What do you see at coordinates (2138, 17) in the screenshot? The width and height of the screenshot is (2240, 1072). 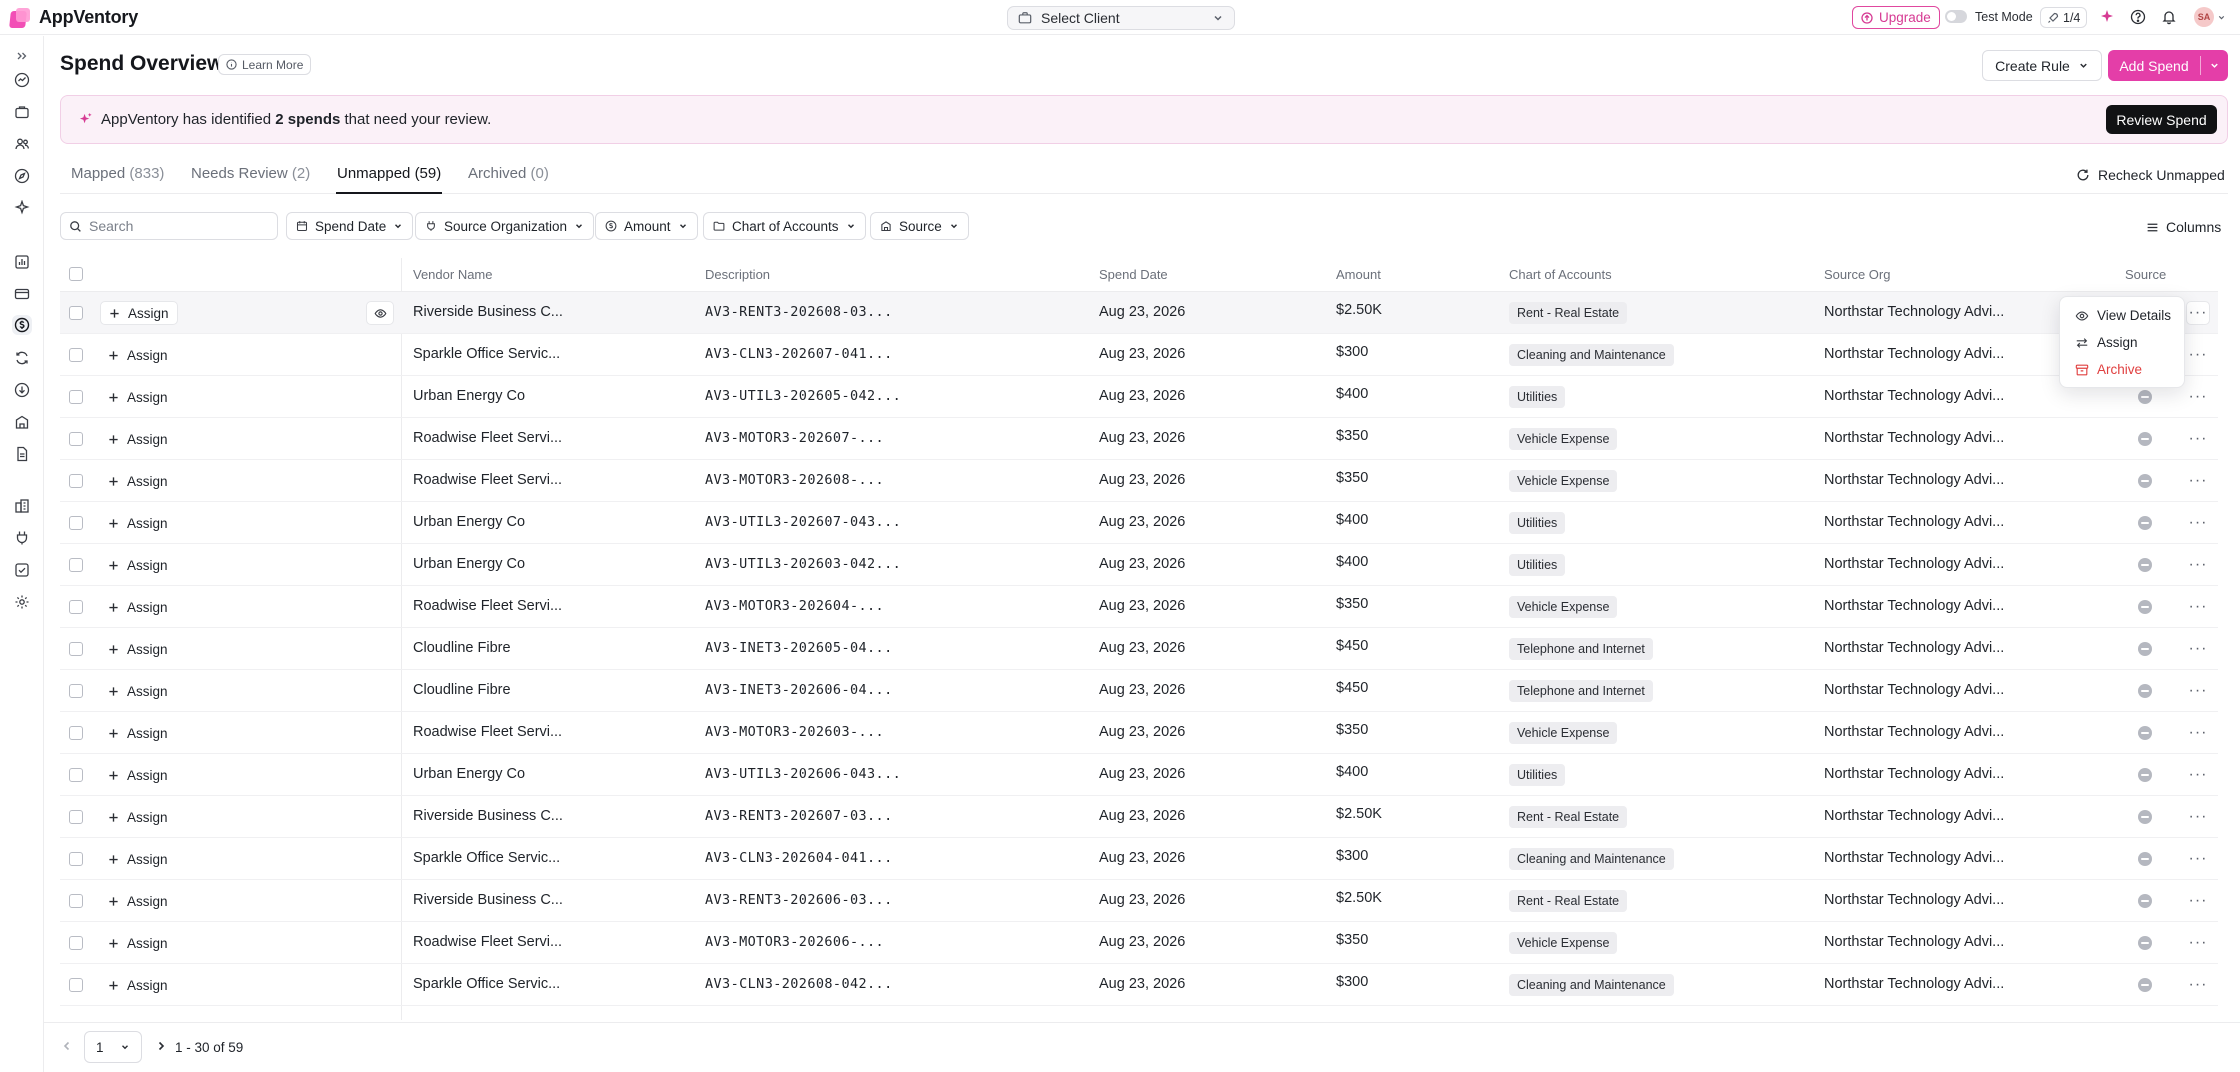 I see `help-icon` at bounding box center [2138, 17].